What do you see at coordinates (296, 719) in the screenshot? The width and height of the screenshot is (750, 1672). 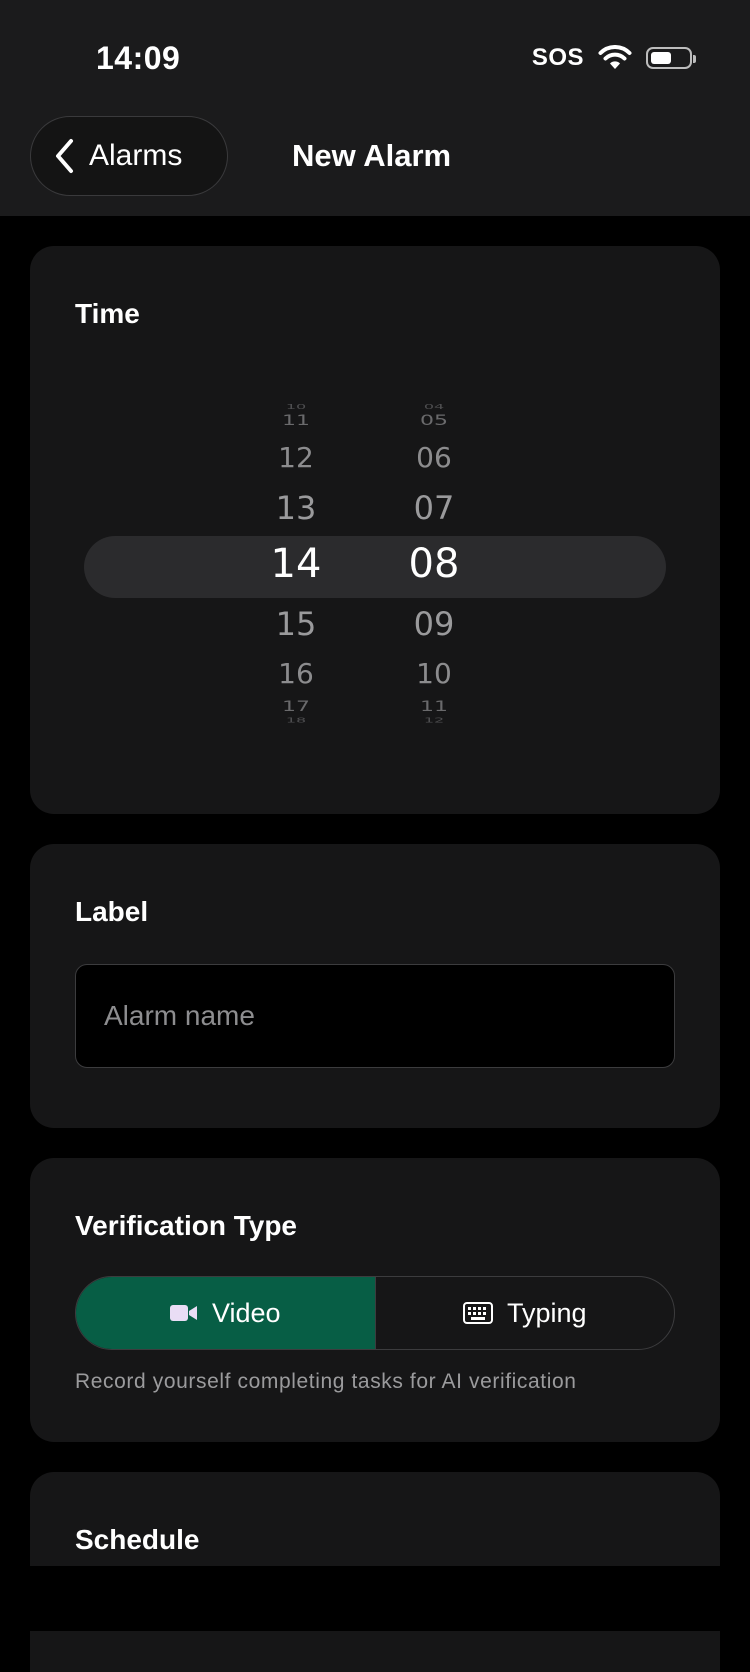 I see `hour-option: 18` at bounding box center [296, 719].